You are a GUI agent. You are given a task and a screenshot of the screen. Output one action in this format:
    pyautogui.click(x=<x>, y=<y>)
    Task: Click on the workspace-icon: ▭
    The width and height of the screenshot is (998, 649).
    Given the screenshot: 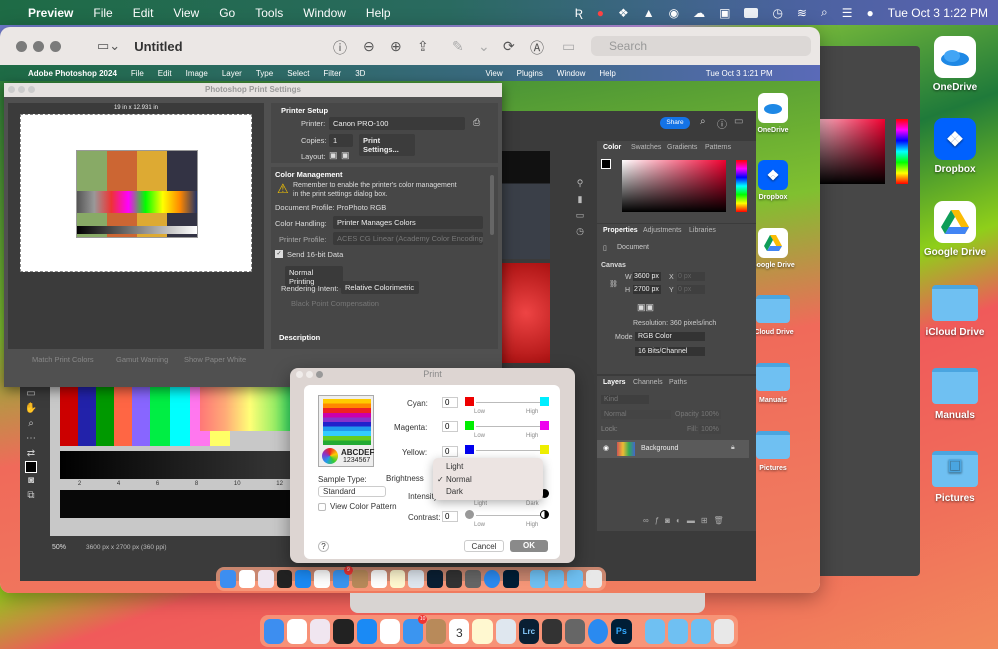 What is the action you would take?
    pyautogui.click(x=738, y=121)
    